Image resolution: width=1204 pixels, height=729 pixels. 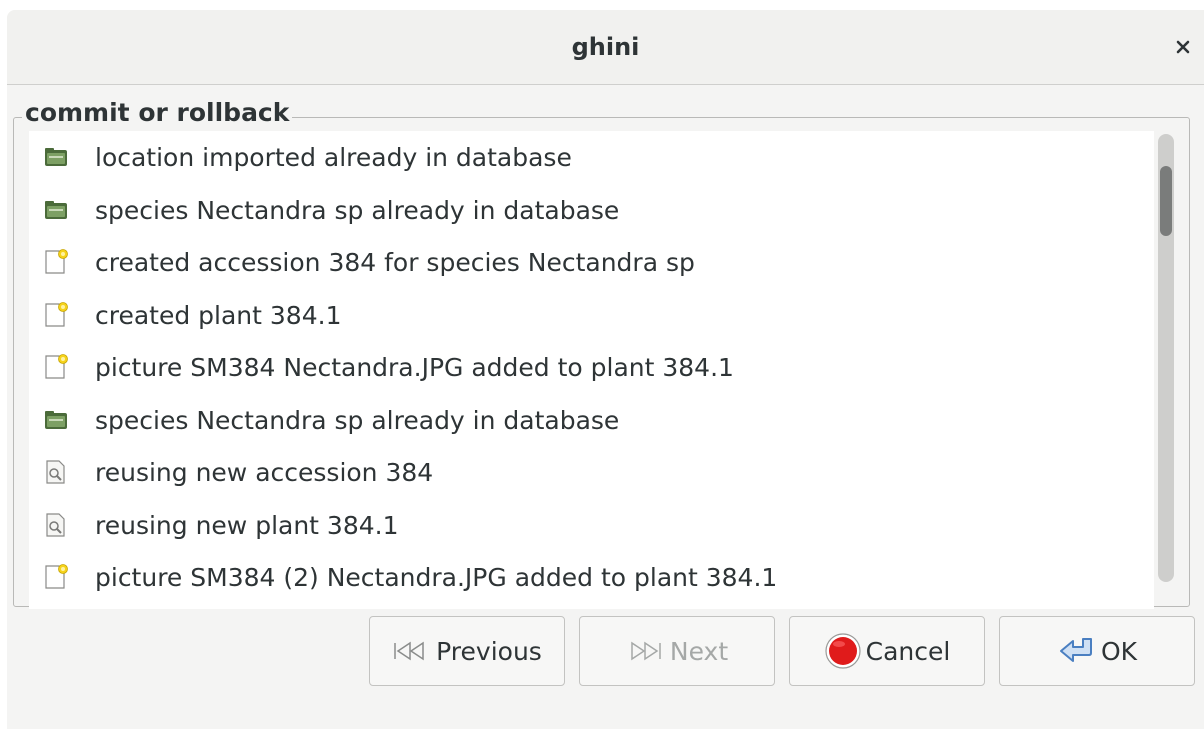 I want to click on window-title: ghini, so click(x=605, y=47).